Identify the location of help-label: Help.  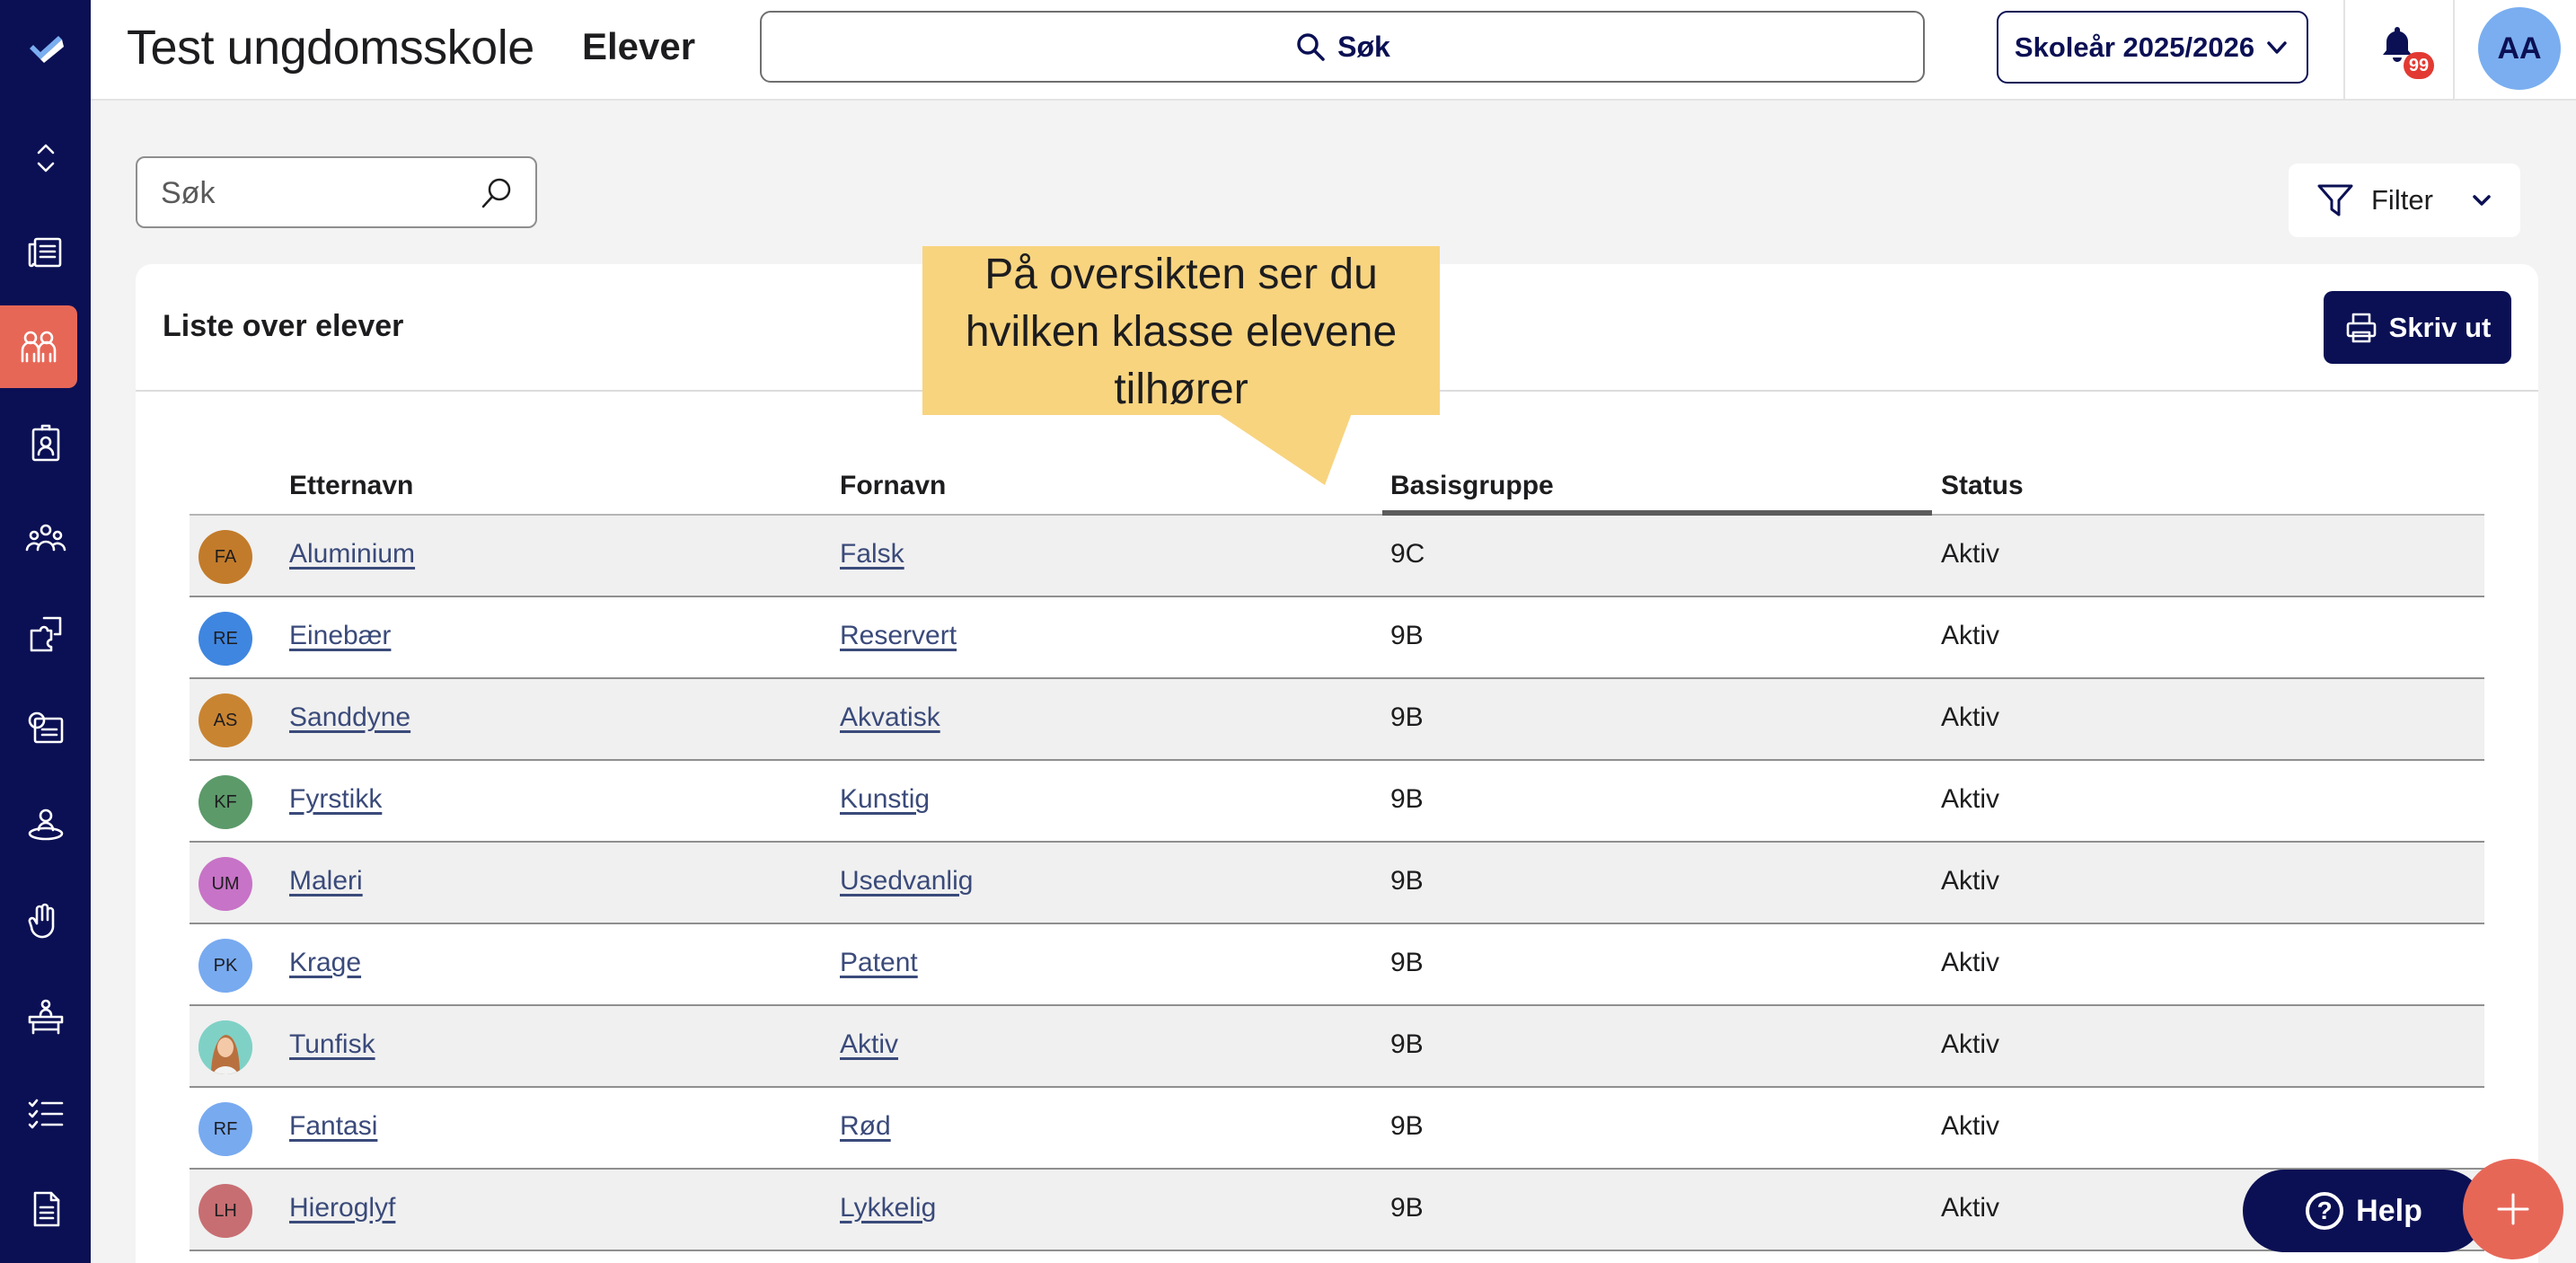
(2389, 1210).